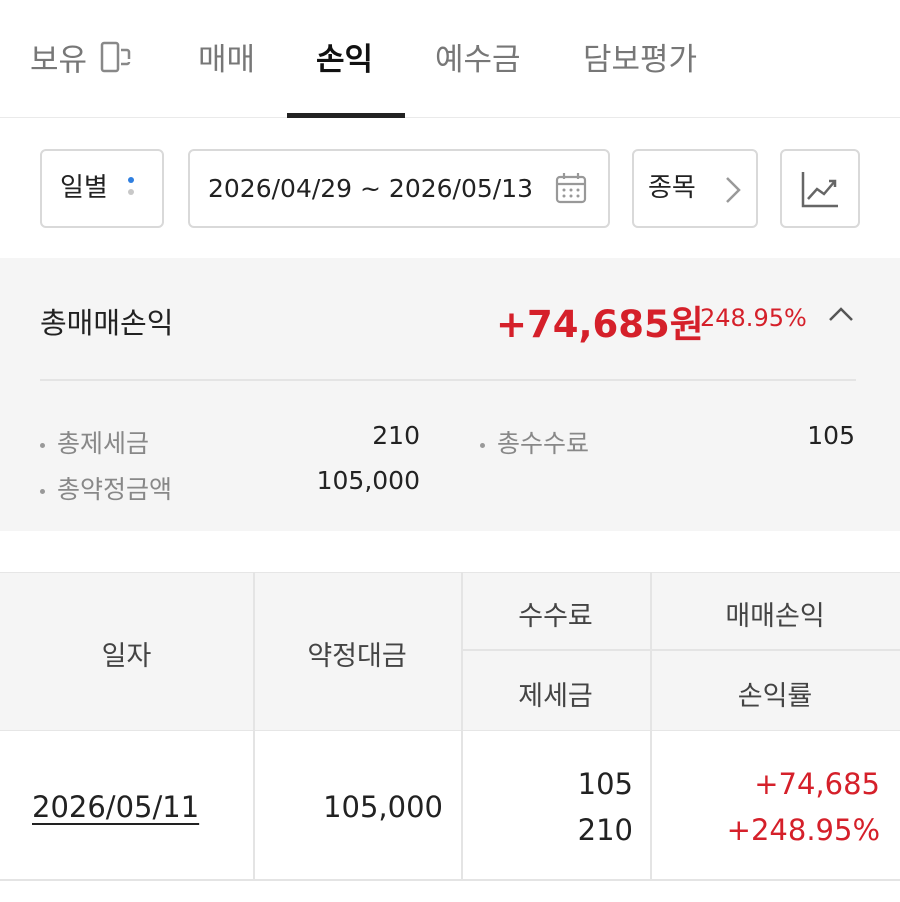 The image size is (900, 902). What do you see at coordinates (107, 323) in the screenshot?
I see `summary-title: 총매매손익` at bounding box center [107, 323].